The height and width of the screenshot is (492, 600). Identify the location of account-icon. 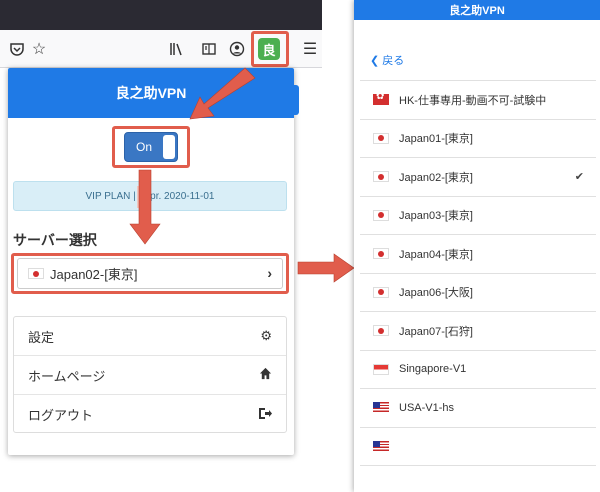
(237, 49).